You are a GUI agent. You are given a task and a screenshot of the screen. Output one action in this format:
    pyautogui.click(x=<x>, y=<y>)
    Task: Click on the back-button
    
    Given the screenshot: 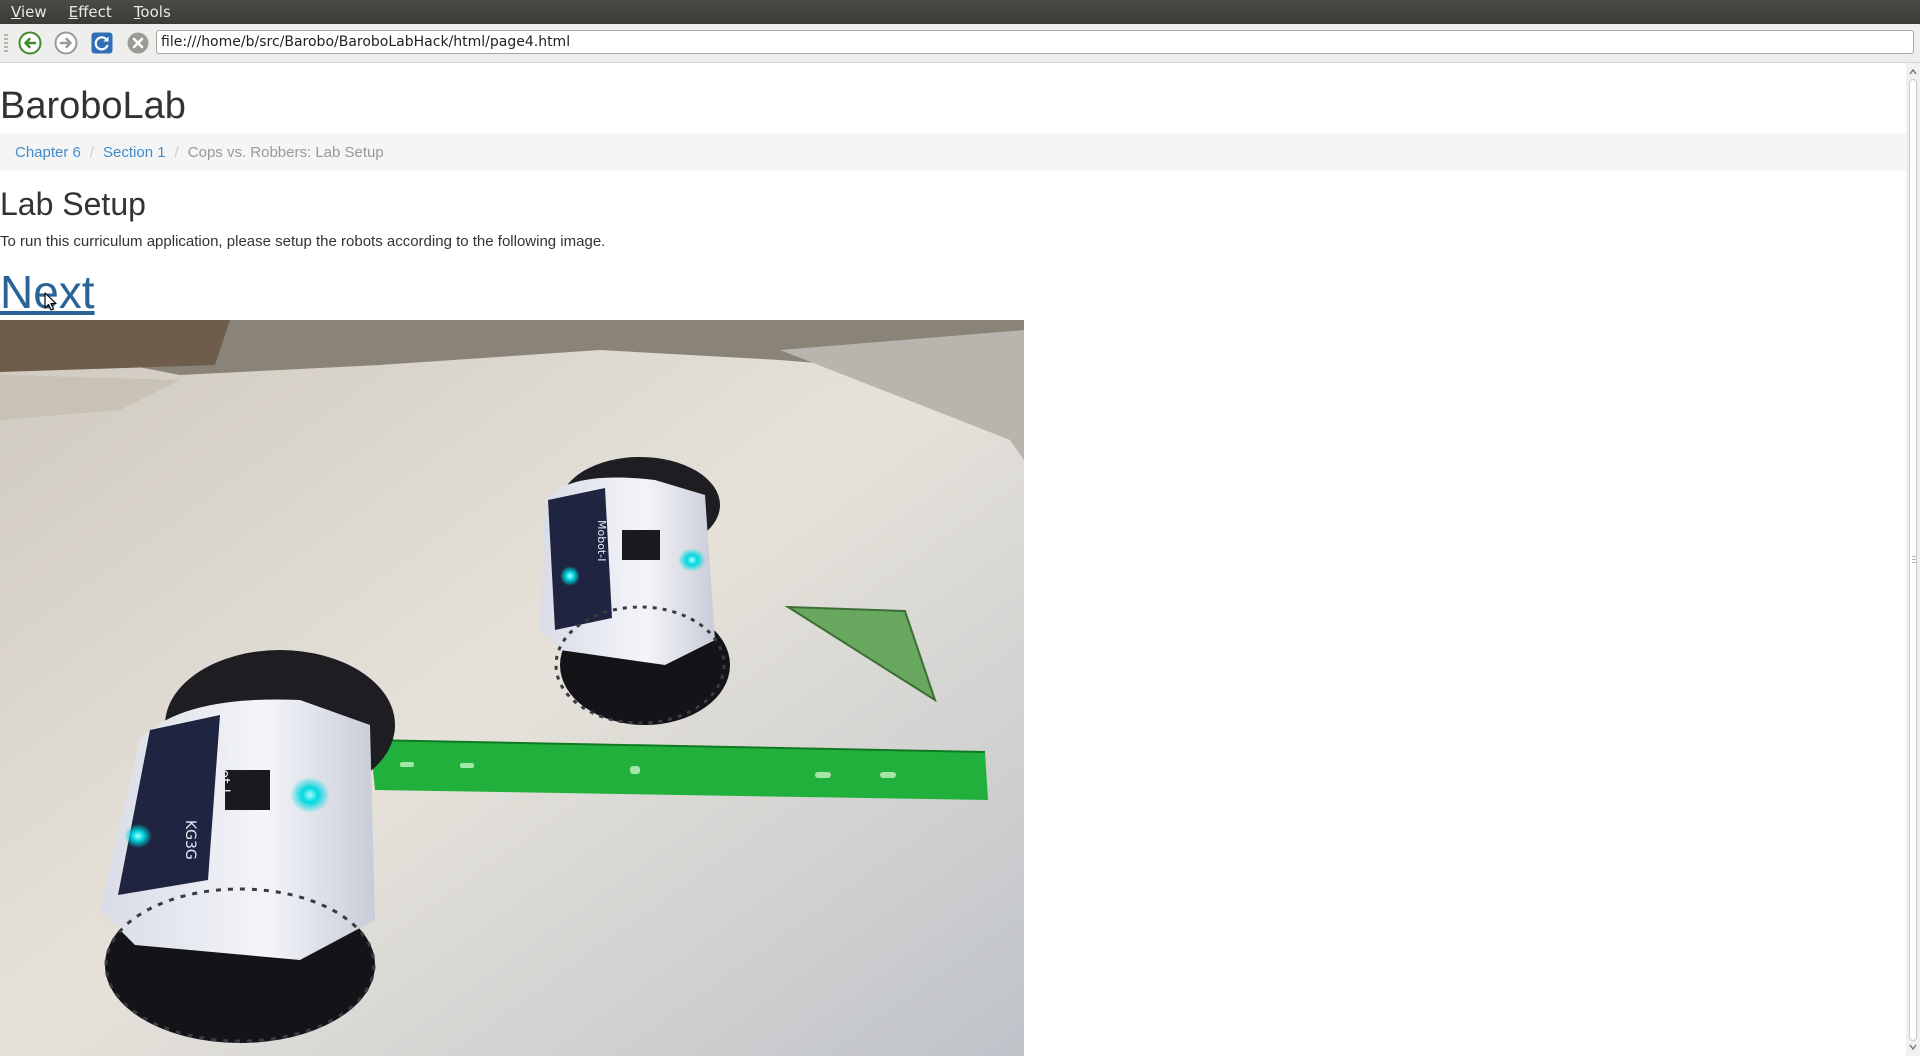 What is the action you would take?
    pyautogui.click(x=30, y=43)
    